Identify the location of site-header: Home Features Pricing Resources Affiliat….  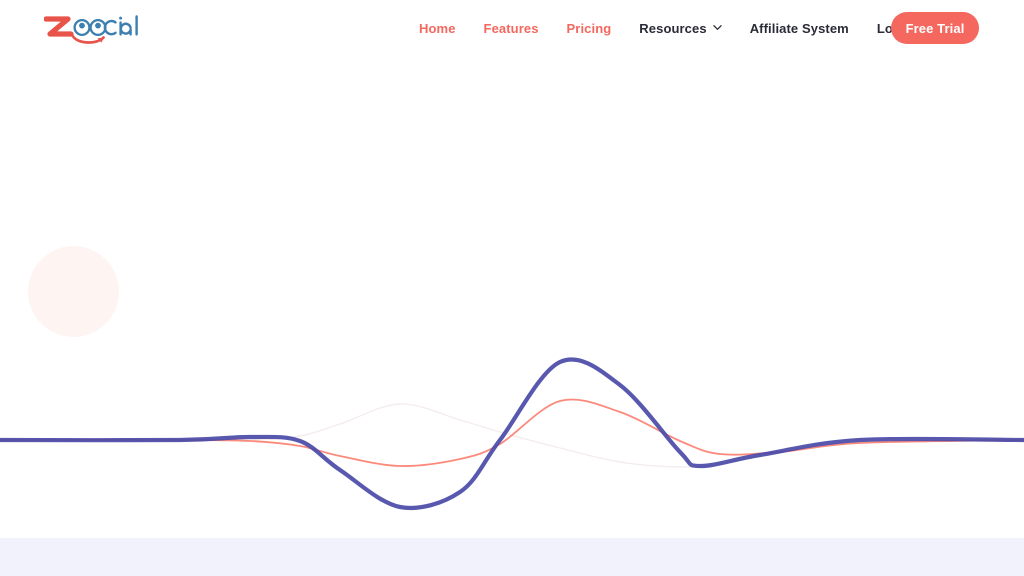
(512, 28).